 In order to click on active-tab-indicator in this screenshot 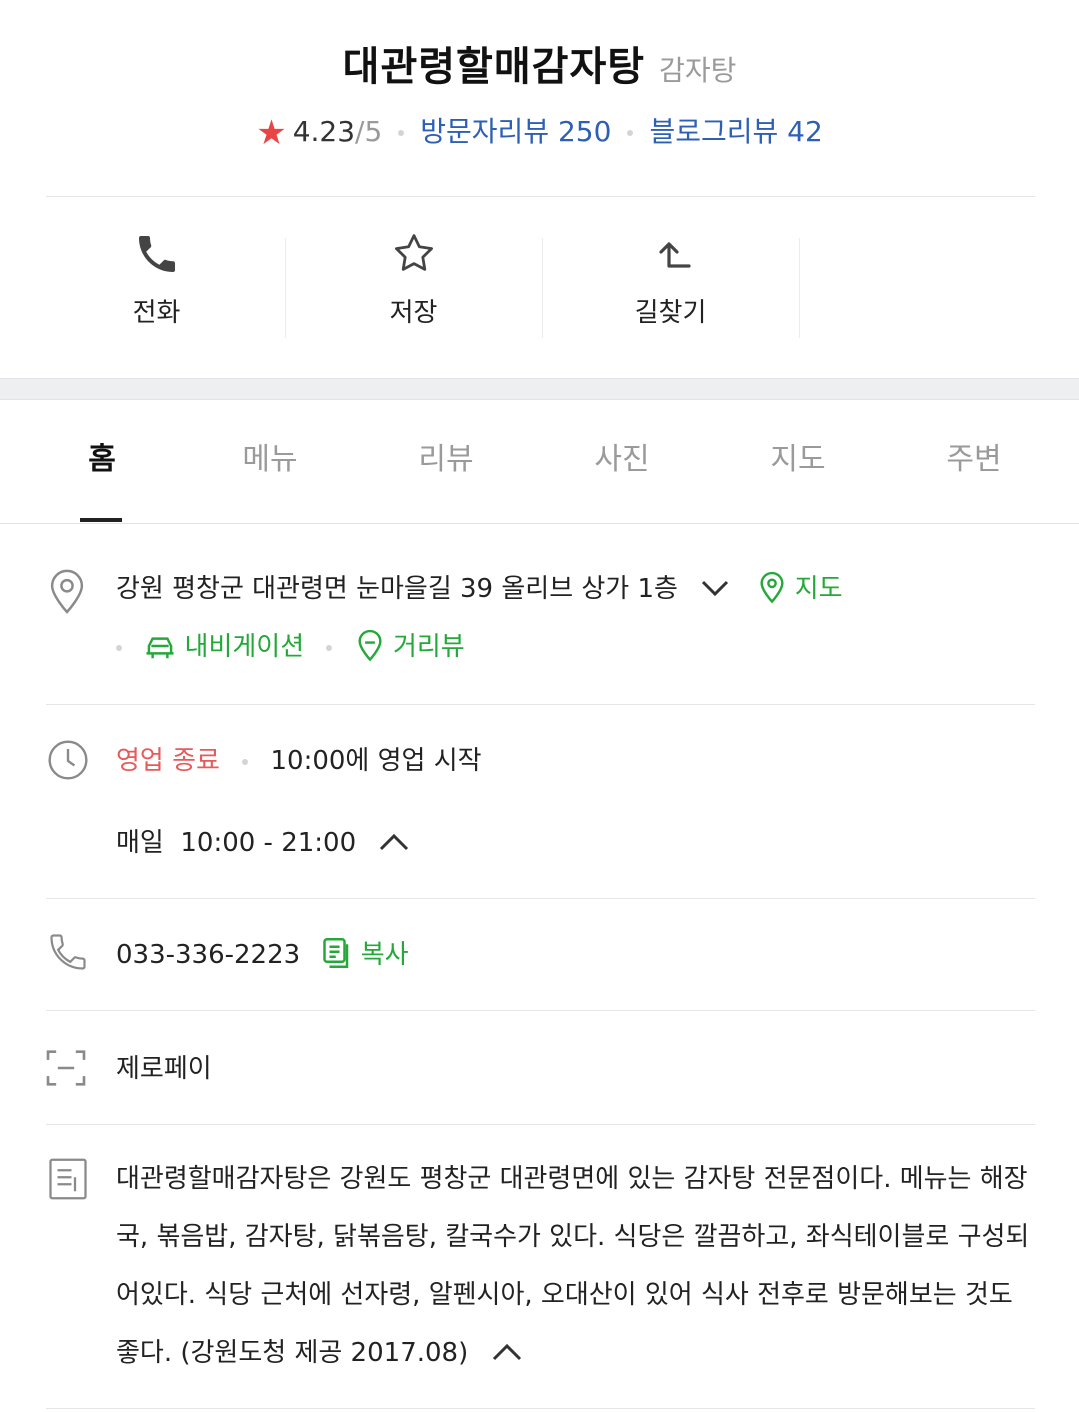, I will do `click(101, 520)`.